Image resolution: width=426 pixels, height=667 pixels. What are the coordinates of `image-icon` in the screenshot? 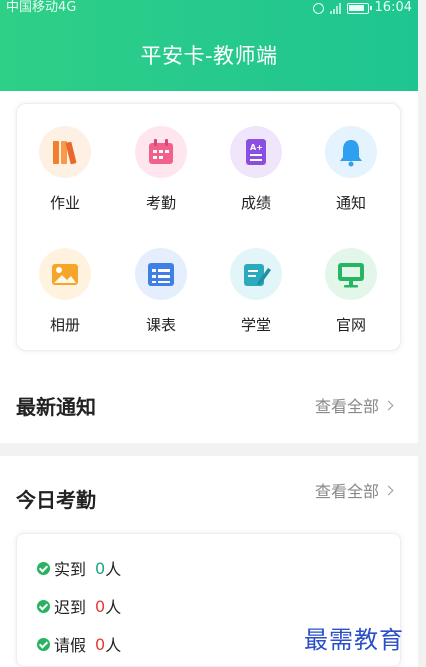 It's located at (65, 274).